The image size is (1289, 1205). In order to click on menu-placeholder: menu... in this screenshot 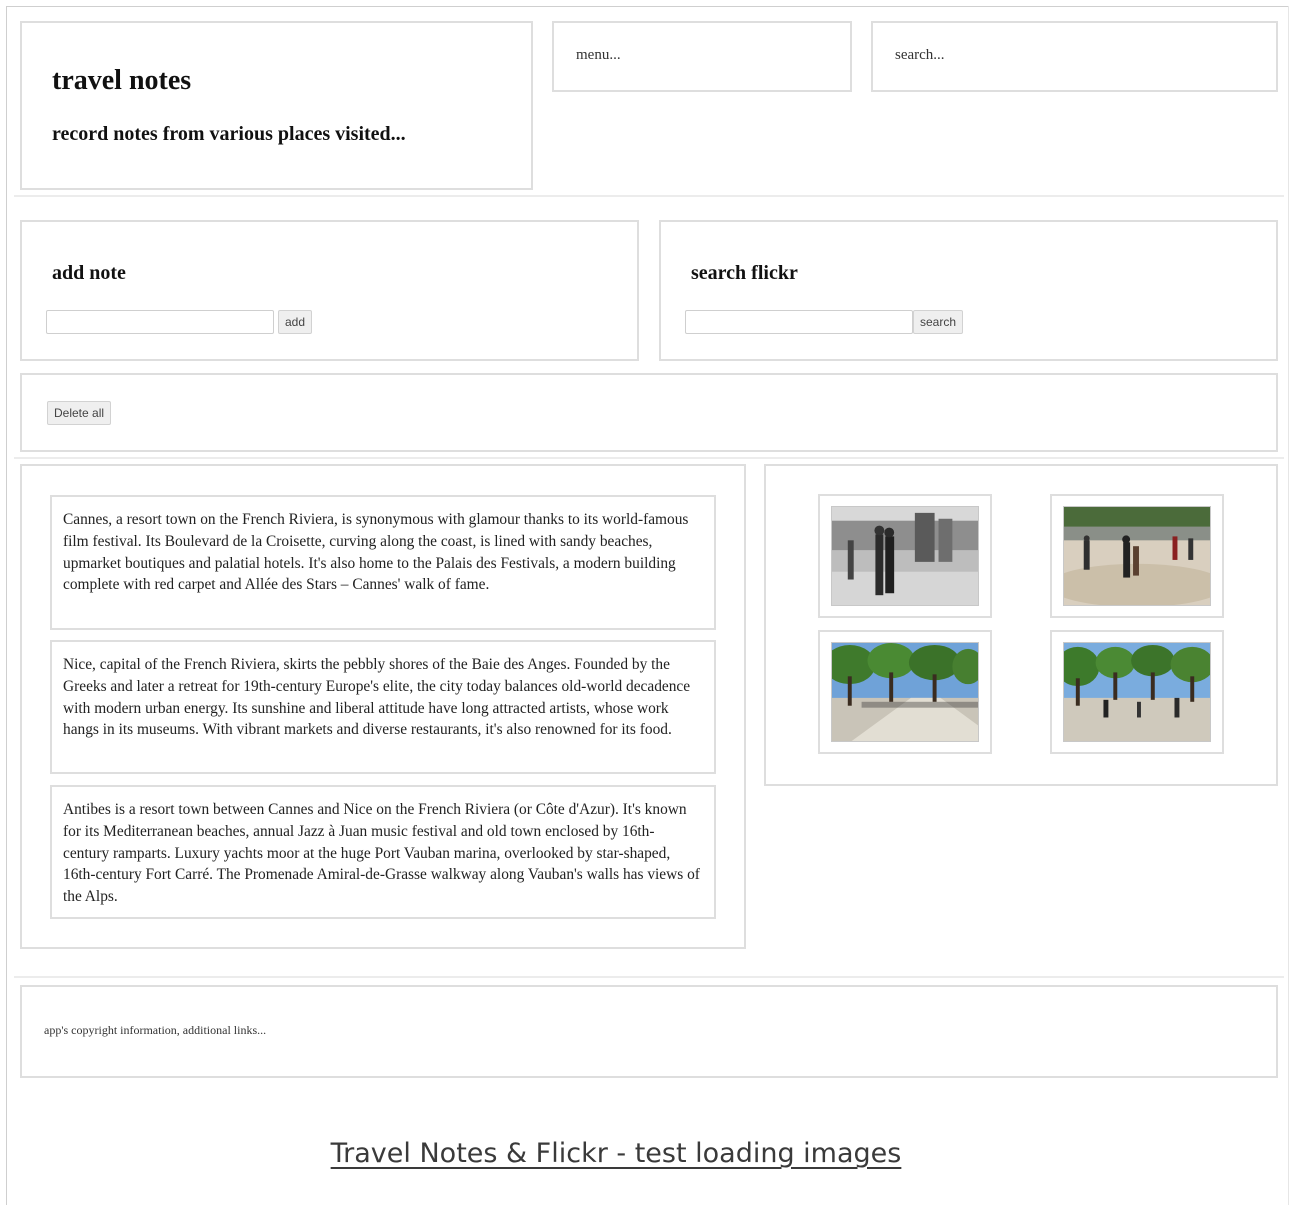, I will do `click(598, 55)`.